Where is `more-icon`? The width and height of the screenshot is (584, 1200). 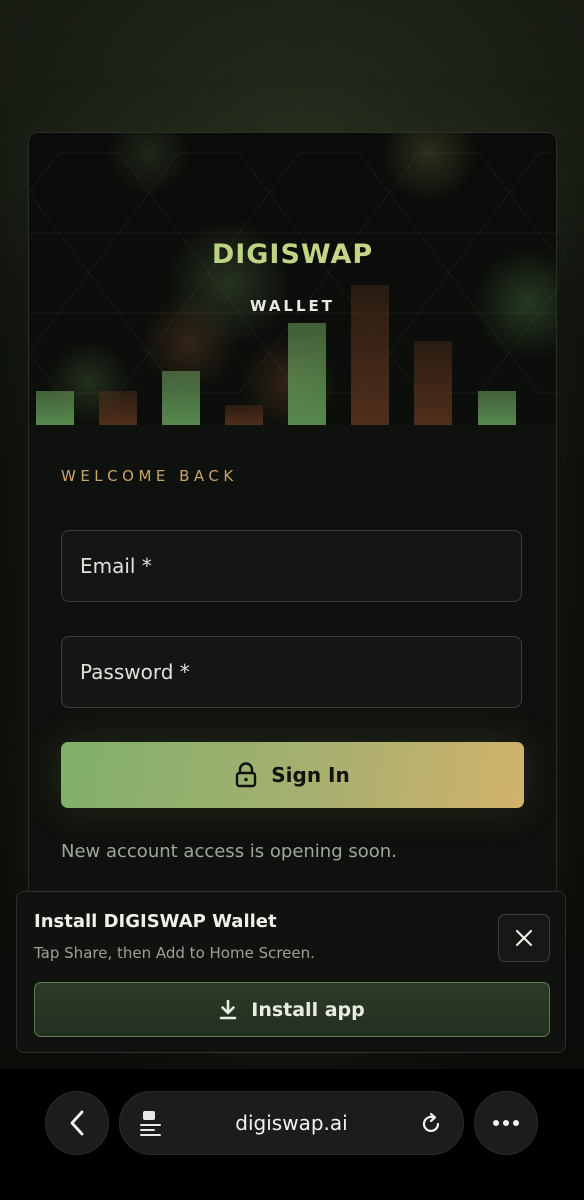 more-icon is located at coordinates (506, 1123).